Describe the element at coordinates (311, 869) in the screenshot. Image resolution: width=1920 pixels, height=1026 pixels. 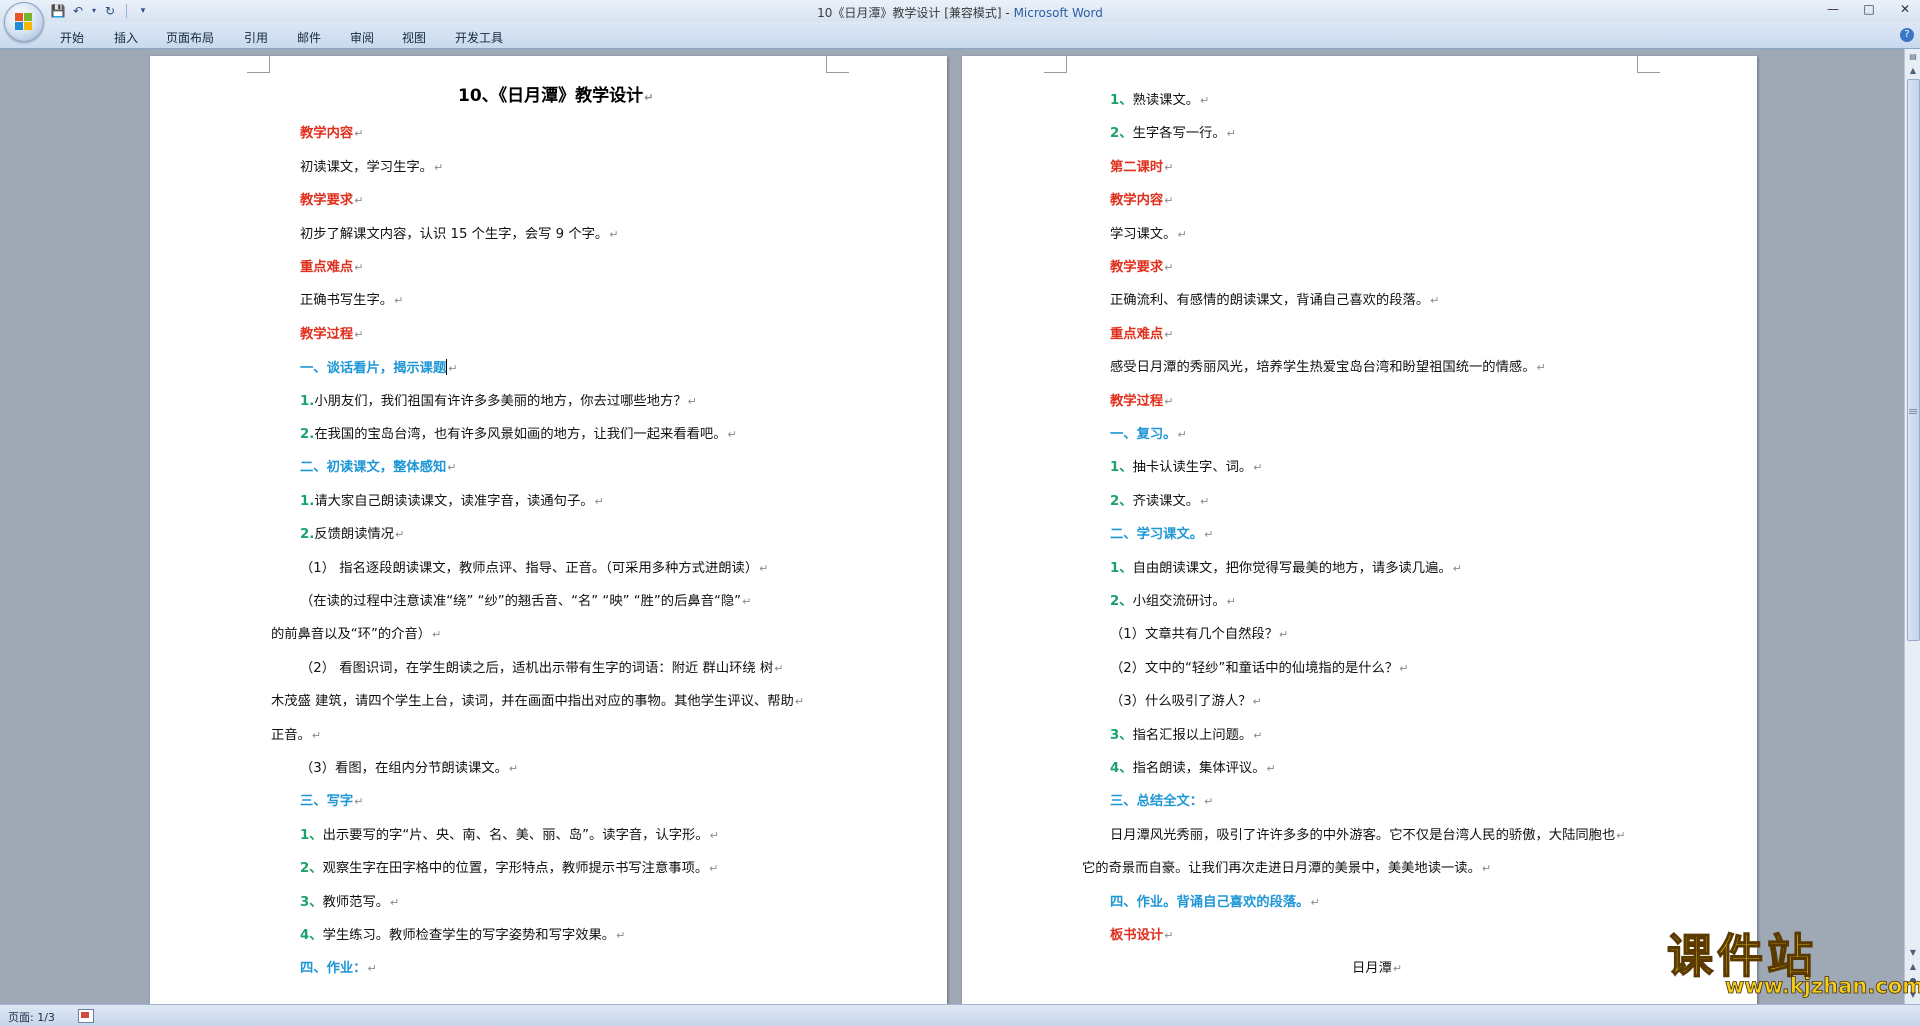
I see `list-number: 2、` at that location.